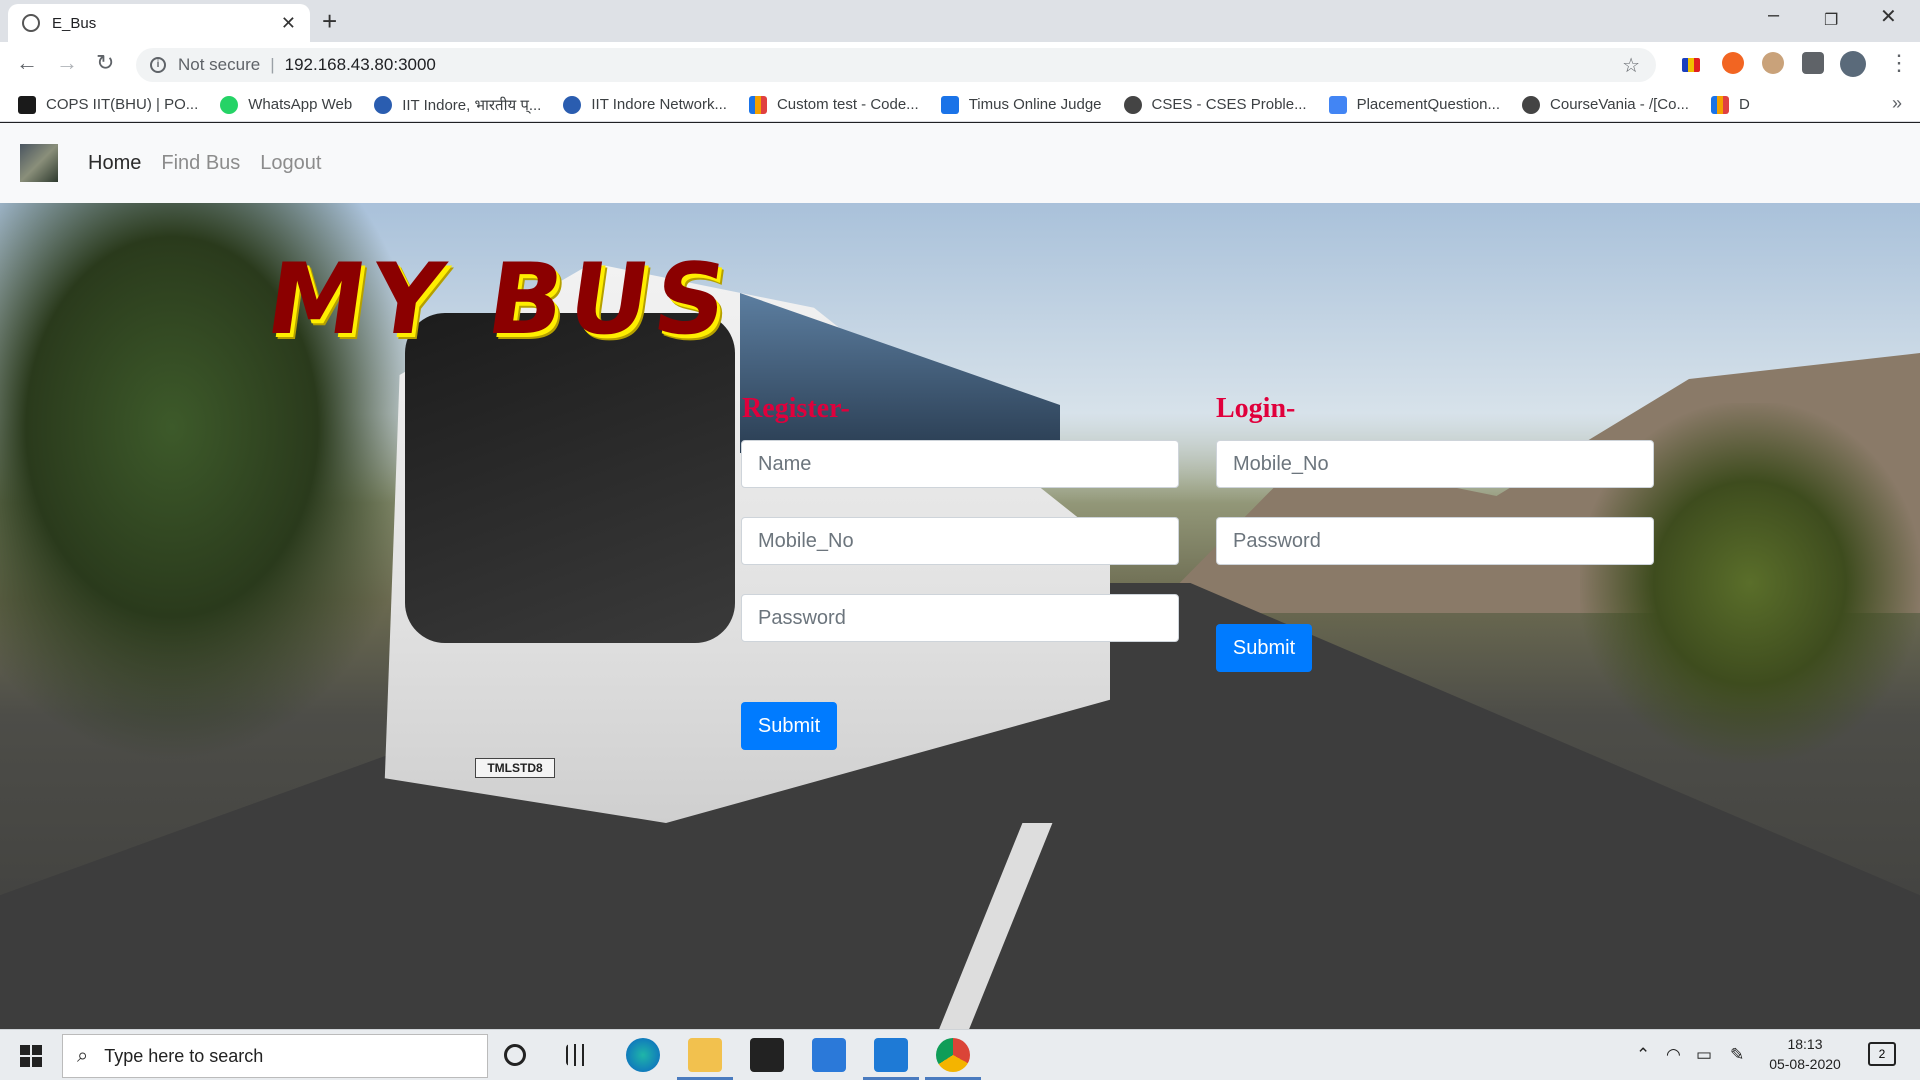 The width and height of the screenshot is (1920, 1080). I want to click on pen-icon: ✎, so click(1737, 1055).